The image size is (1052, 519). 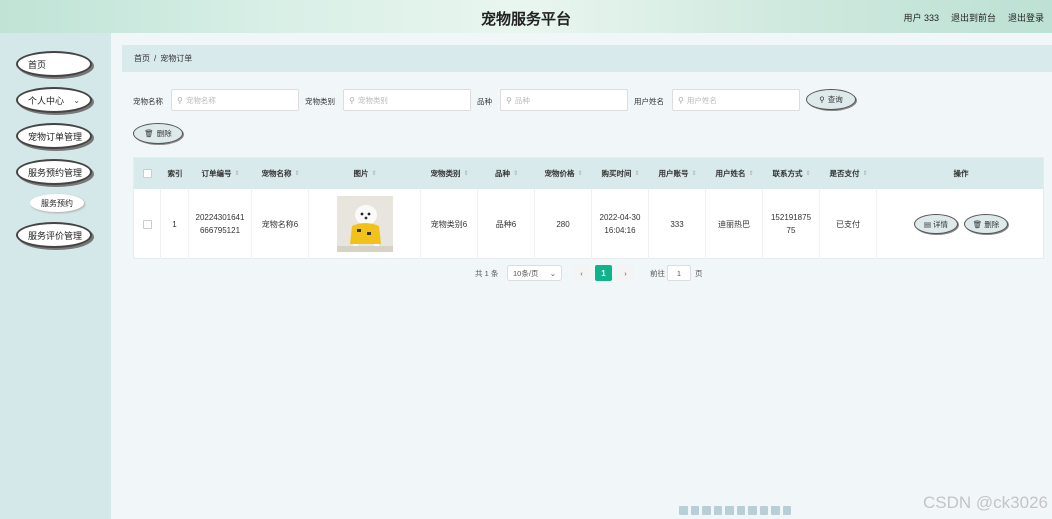 I want to click on col-order-no: 订单编号 ⇕, so click(x=220, y=173).